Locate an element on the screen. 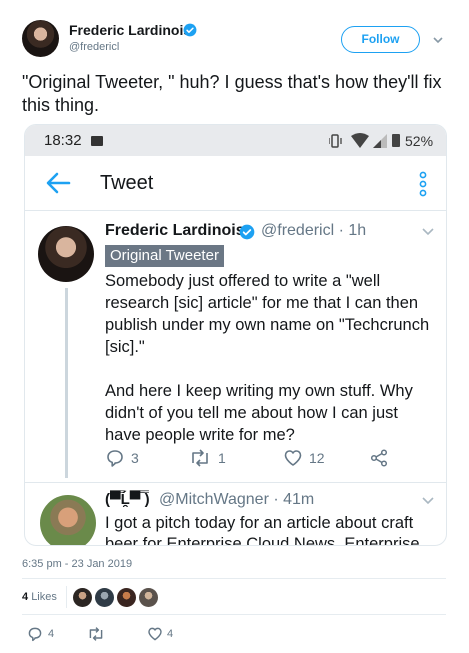 The image size is (469, 653). app-bar: Tweet is located at coordinates (235, 183).